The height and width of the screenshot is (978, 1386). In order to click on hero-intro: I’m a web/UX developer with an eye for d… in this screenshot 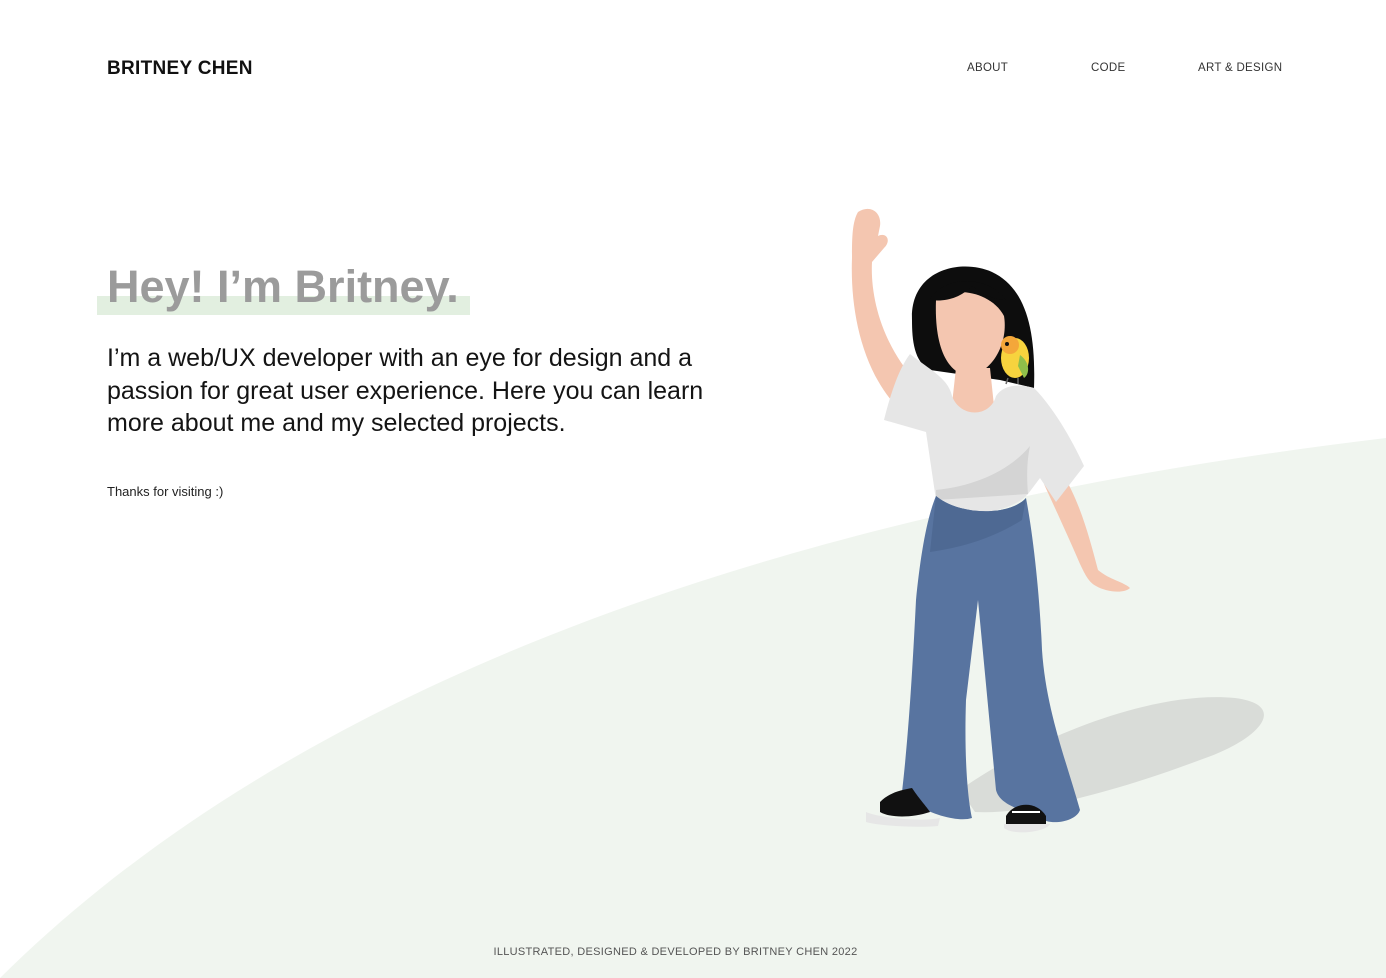, I will do `click(405, 390)`.